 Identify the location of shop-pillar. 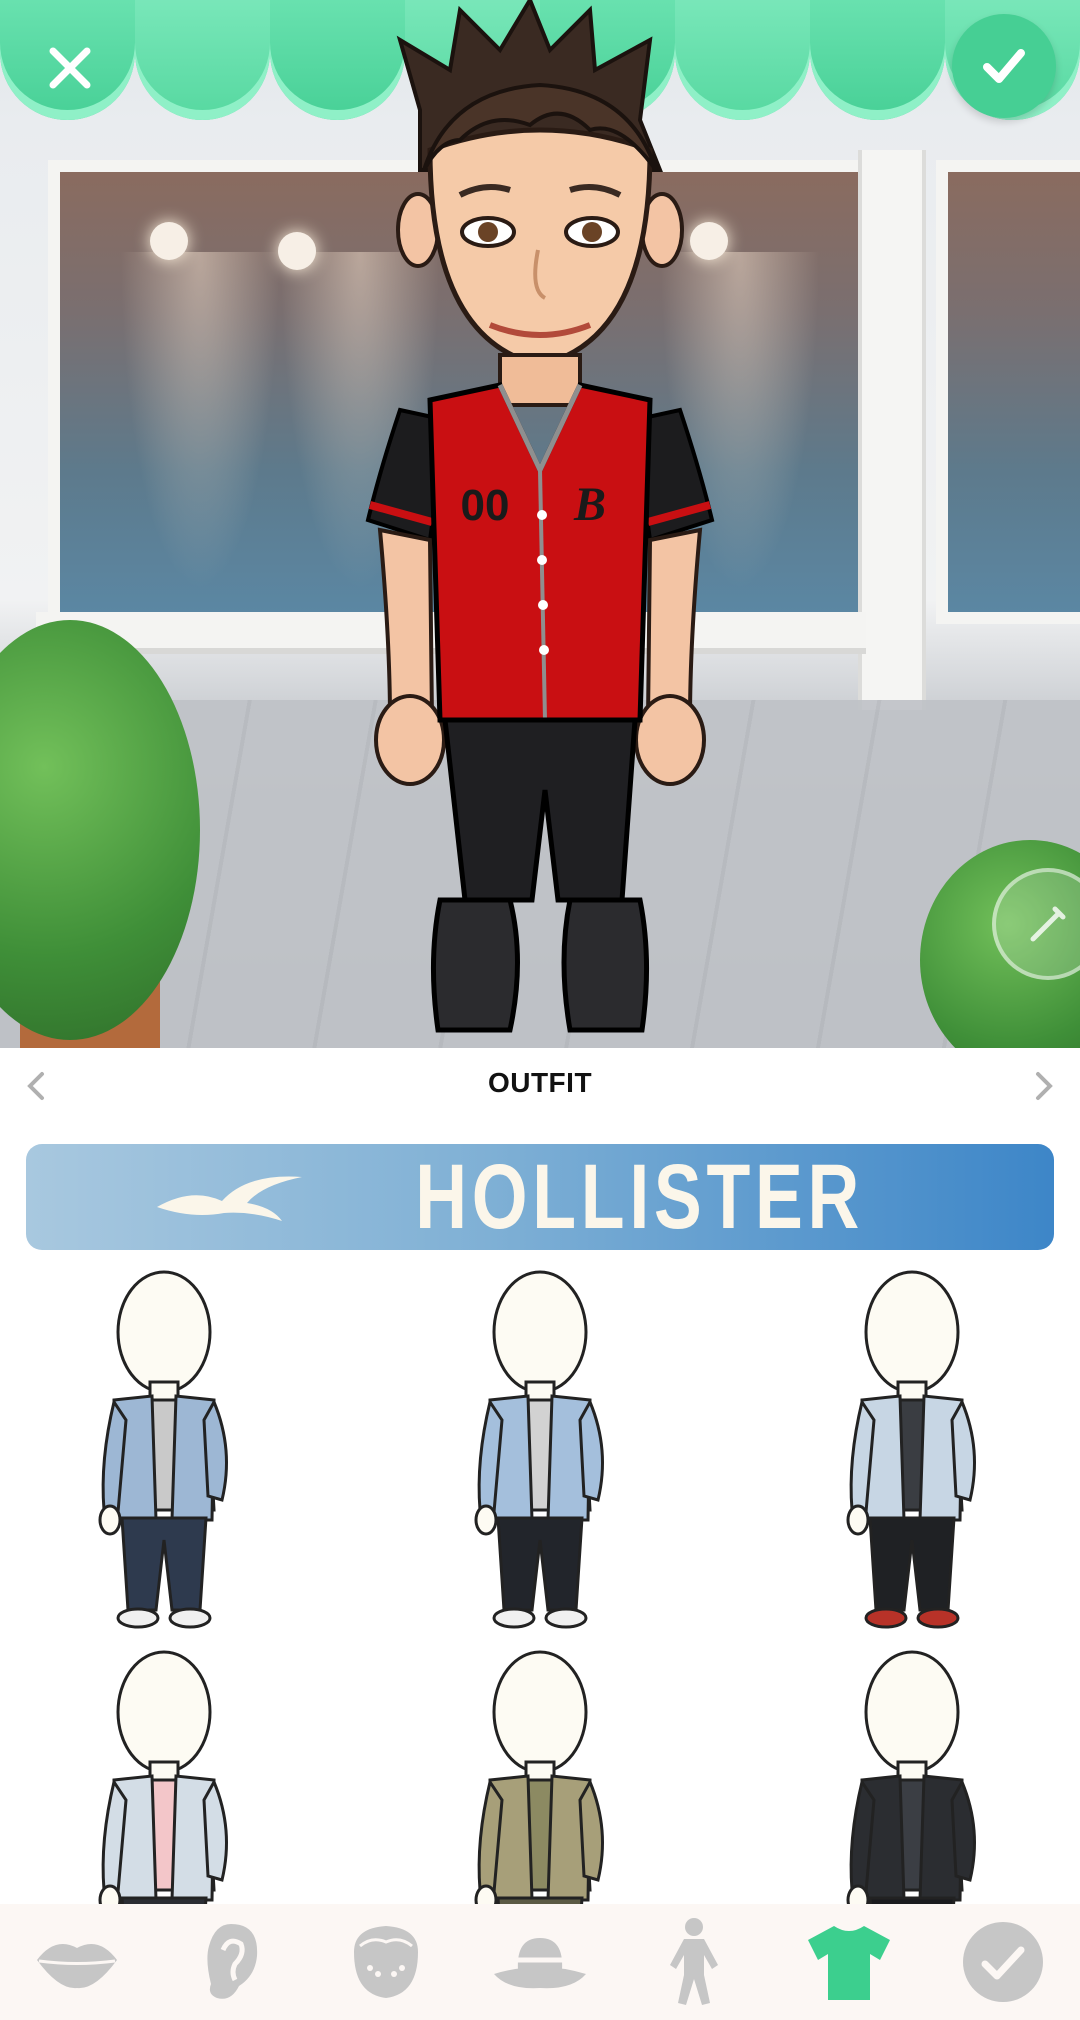
(892, 430).